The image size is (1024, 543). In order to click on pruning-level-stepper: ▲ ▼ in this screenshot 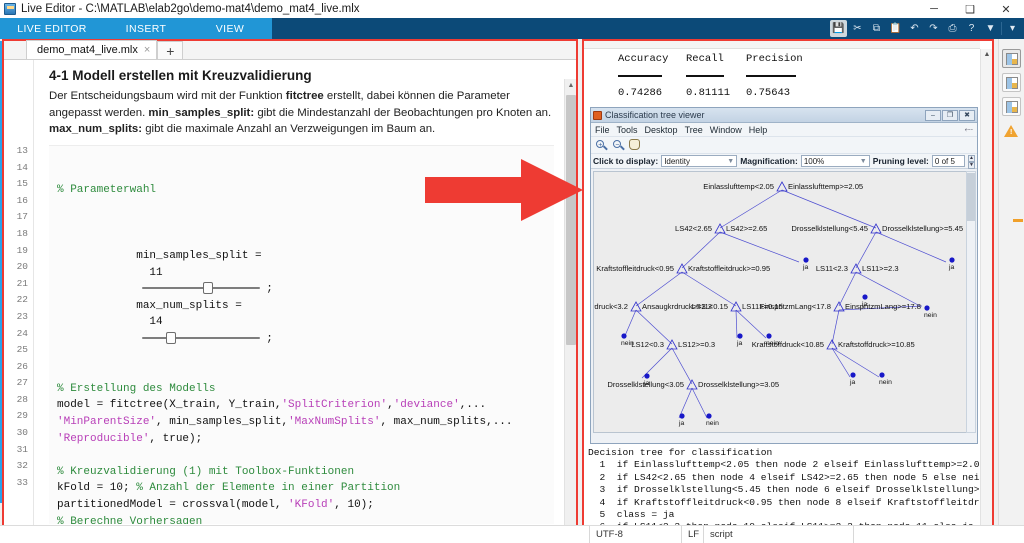, I will do `click(971, 162)`.